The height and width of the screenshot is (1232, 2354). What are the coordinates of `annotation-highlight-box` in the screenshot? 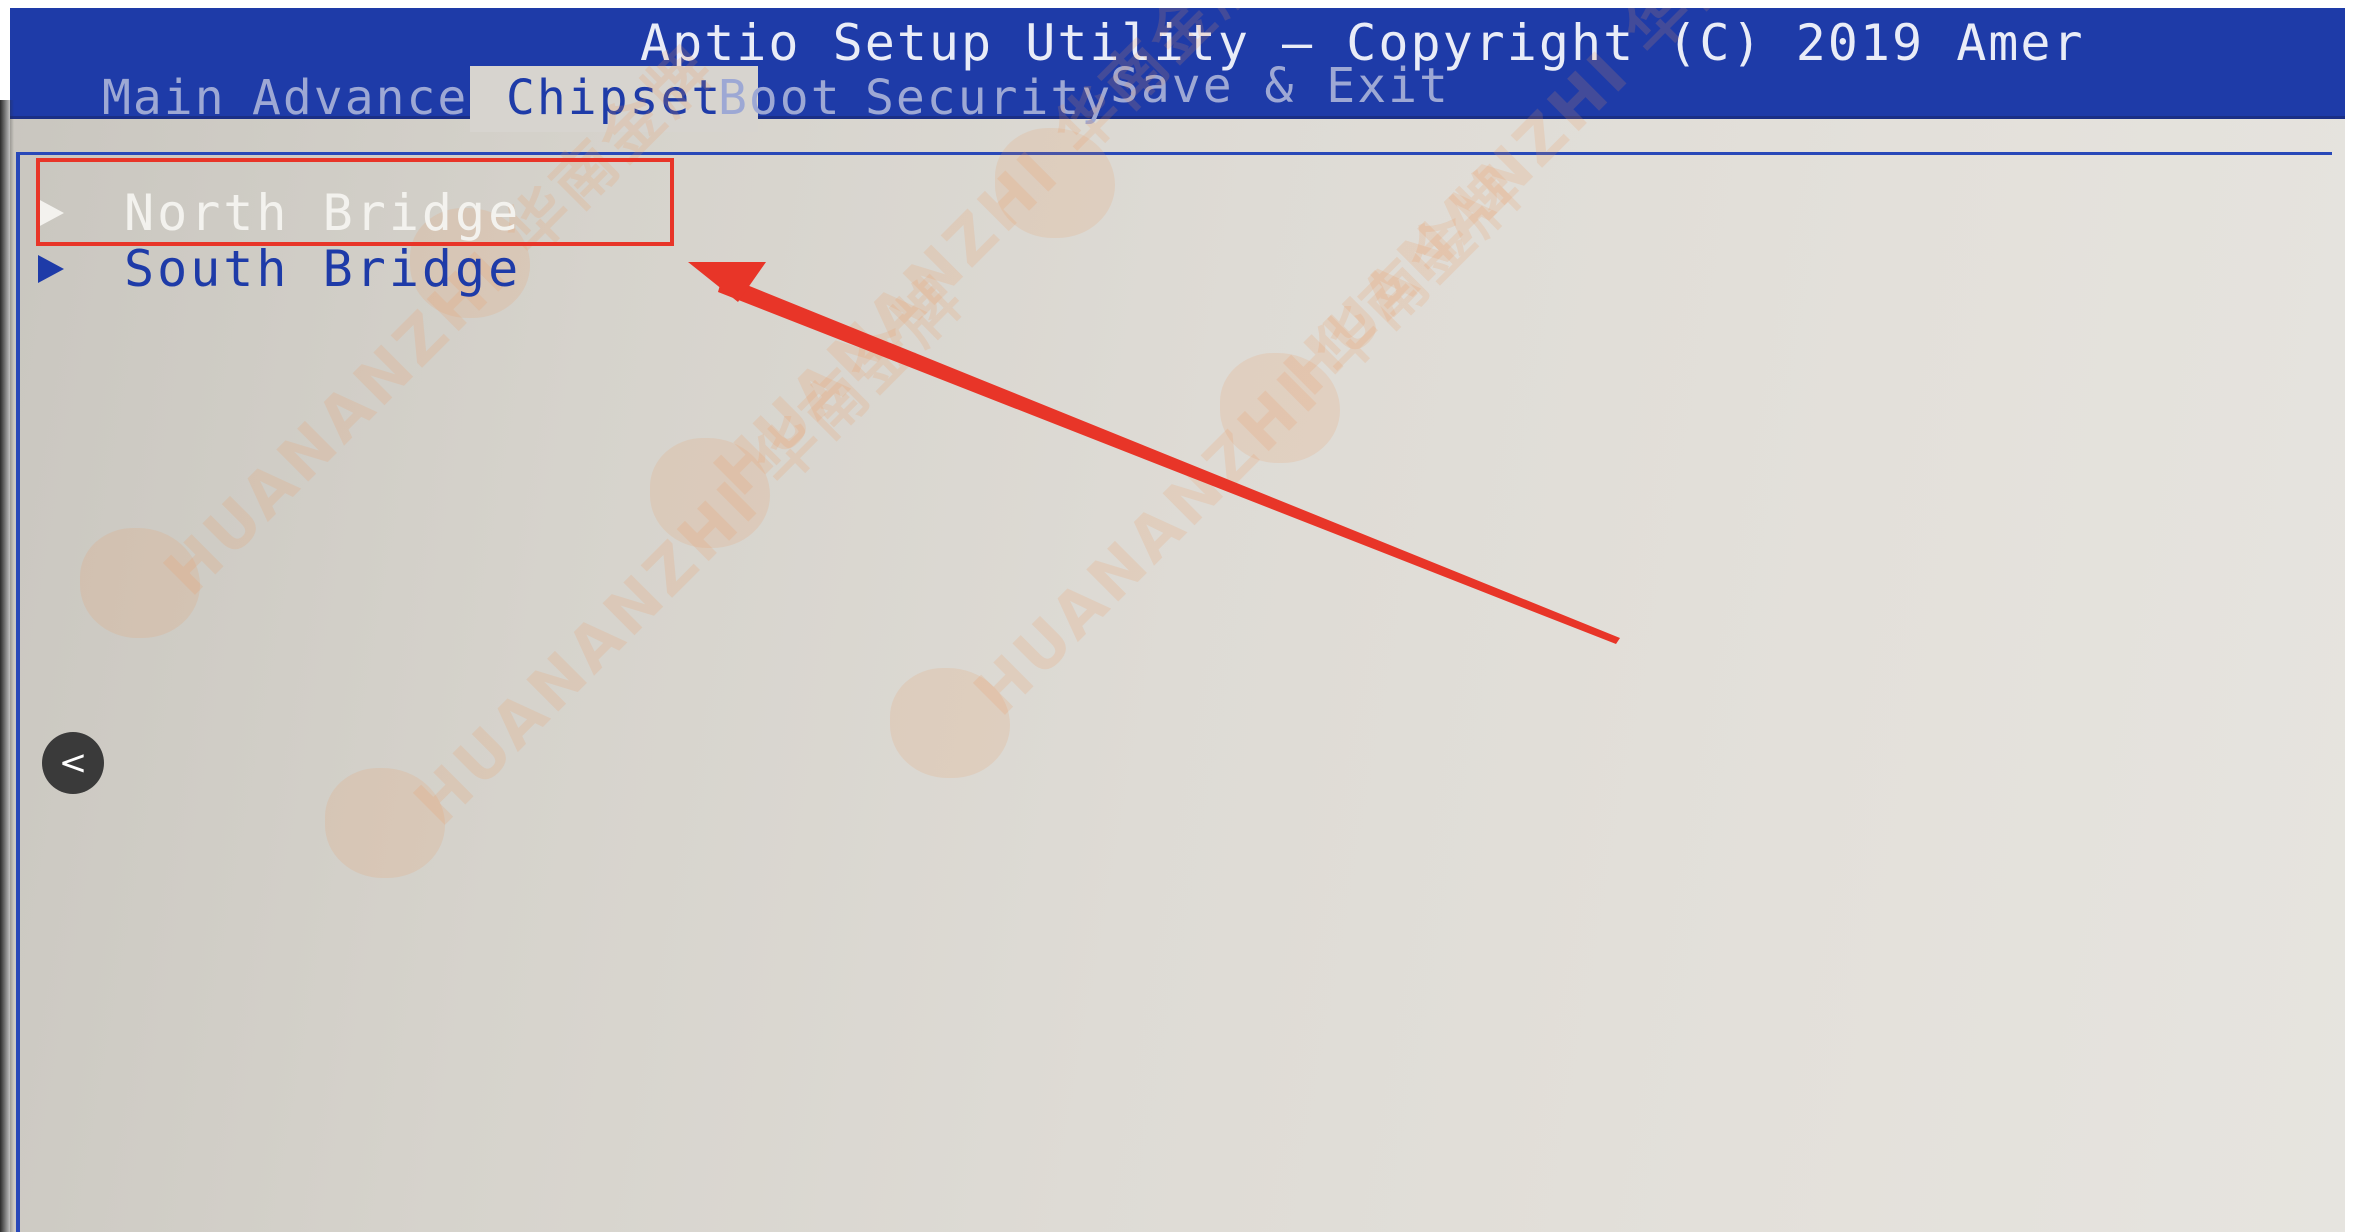 It's located at (355, 202).